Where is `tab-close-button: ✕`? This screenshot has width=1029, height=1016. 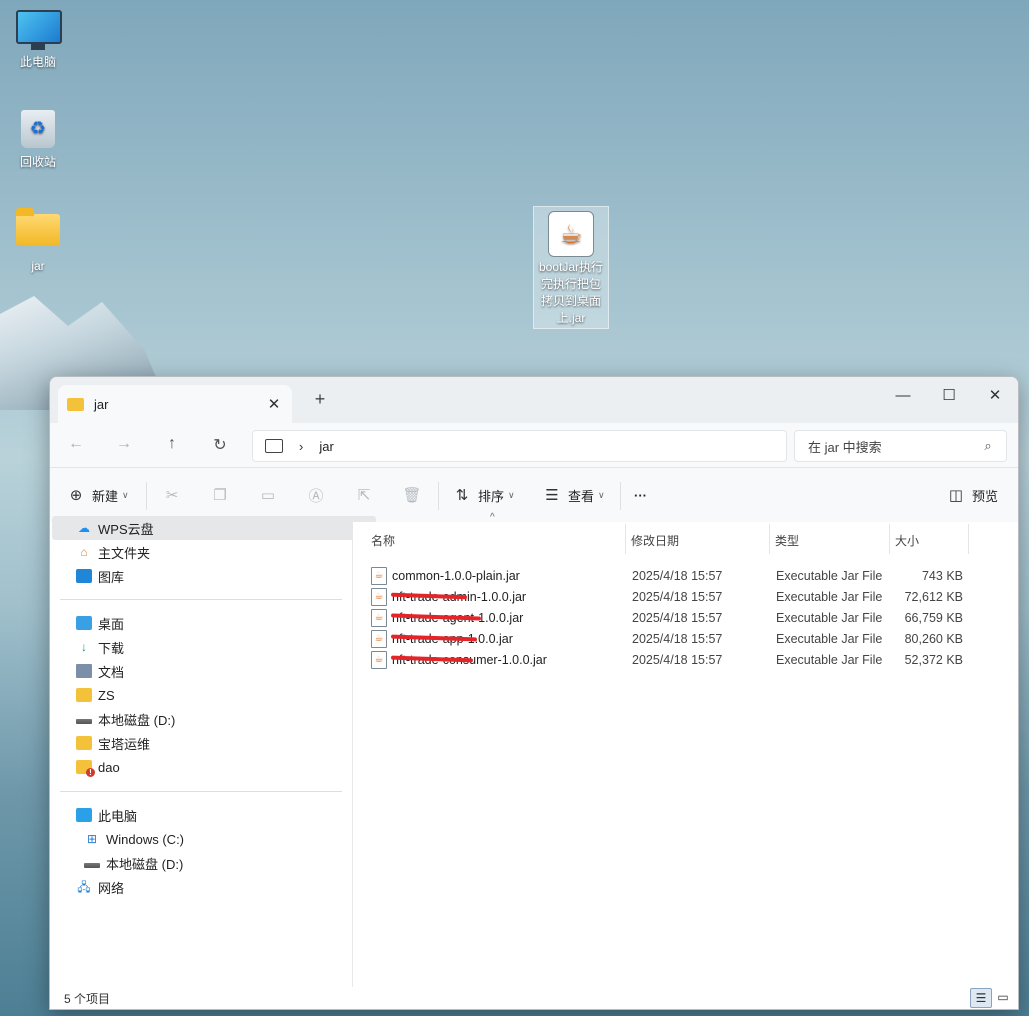
tab-close-button: ✕ is located at coordinates (274, 404).